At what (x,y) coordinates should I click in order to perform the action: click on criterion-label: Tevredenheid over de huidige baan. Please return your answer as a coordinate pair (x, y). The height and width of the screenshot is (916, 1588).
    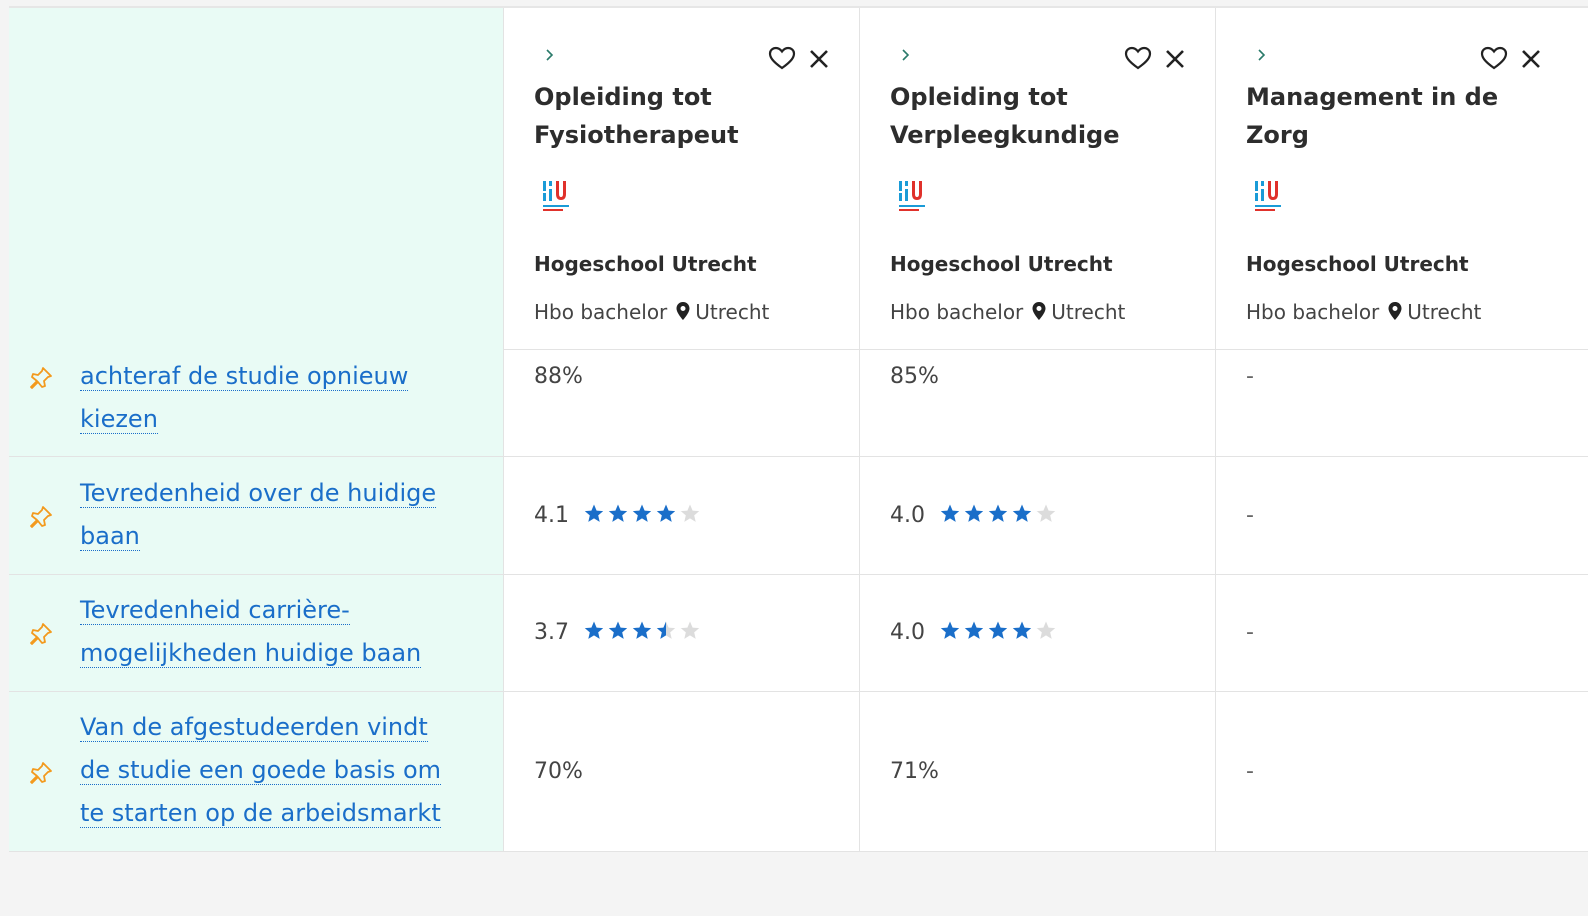
    Looking at the image, I should click on (280, 515).